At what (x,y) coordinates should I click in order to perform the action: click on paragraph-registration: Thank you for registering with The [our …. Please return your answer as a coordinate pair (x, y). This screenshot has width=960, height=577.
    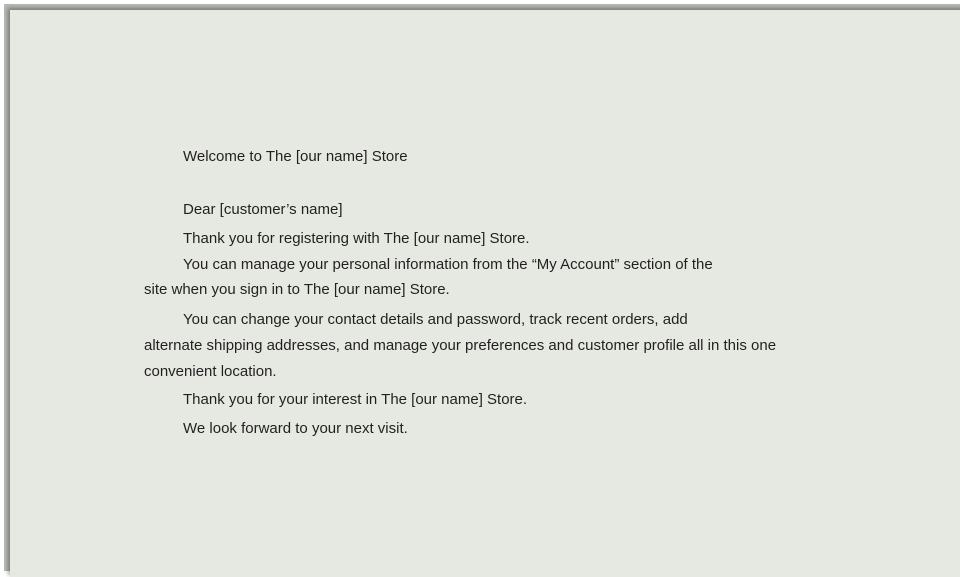
    Looking at the image, I should click on (356, 238).